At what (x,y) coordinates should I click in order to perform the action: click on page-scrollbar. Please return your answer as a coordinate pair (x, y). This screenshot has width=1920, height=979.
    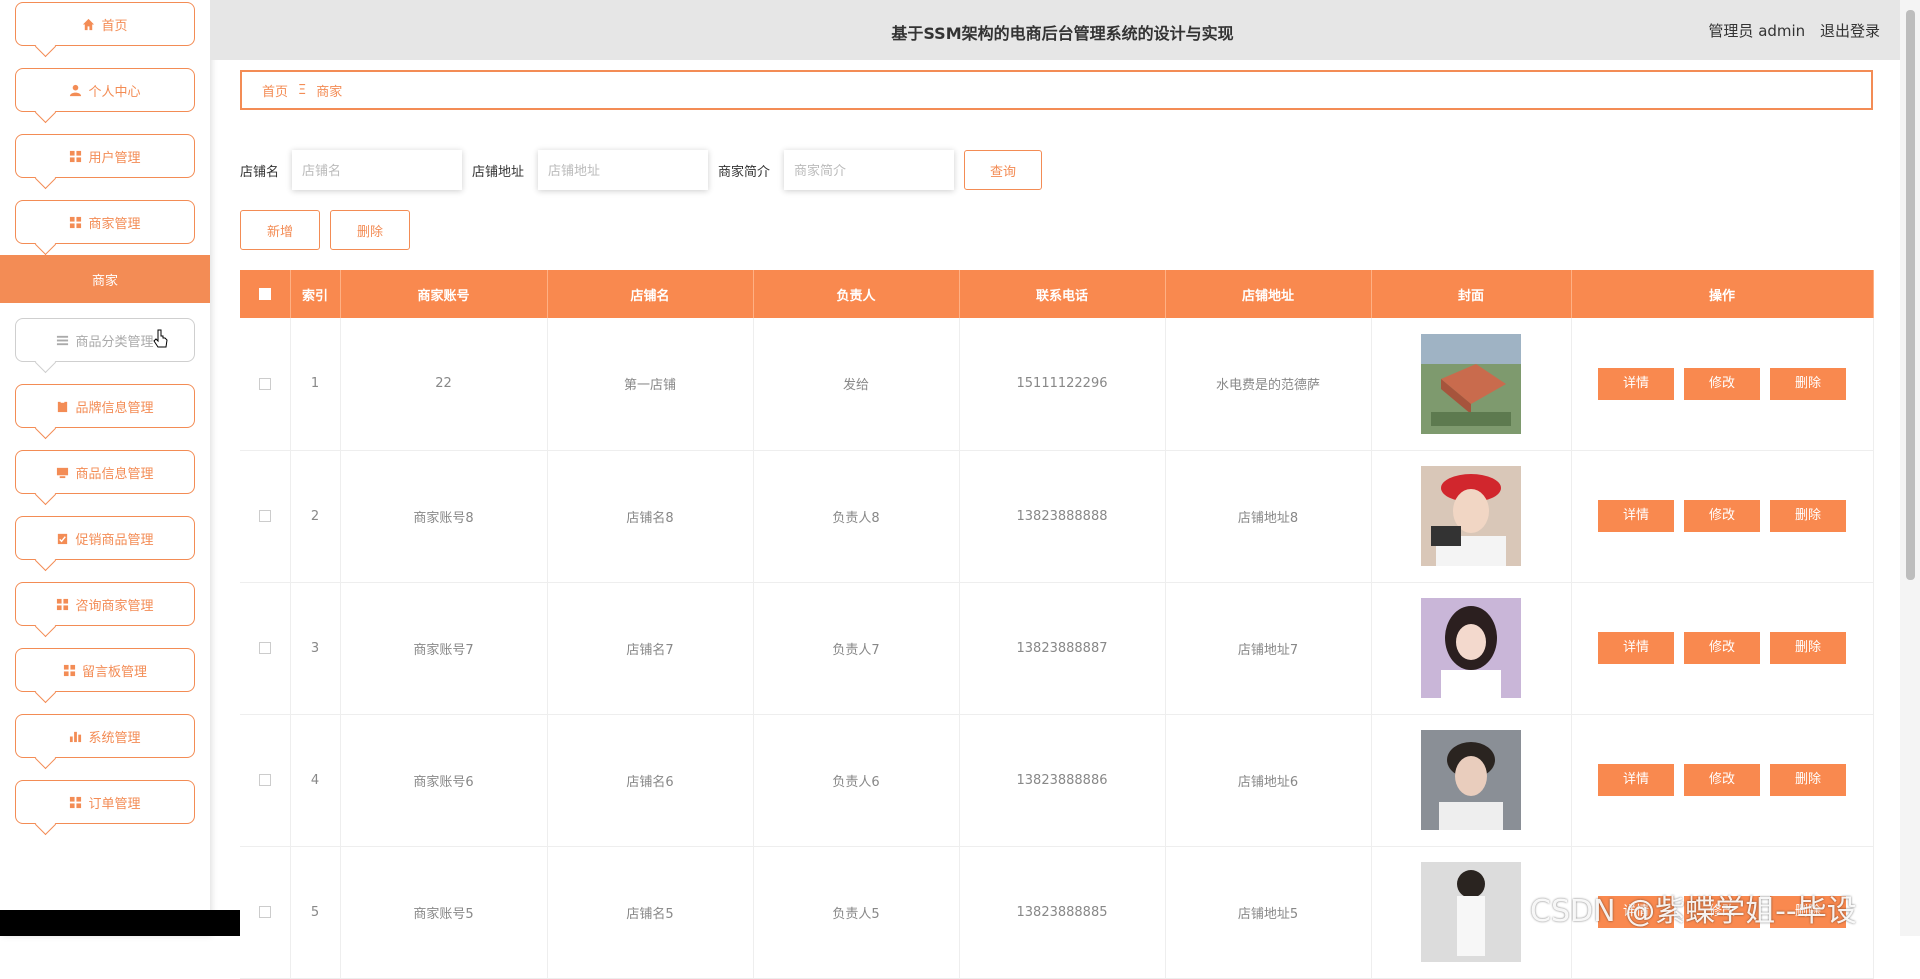
    Looking at the image, I should click on (1910, 468).